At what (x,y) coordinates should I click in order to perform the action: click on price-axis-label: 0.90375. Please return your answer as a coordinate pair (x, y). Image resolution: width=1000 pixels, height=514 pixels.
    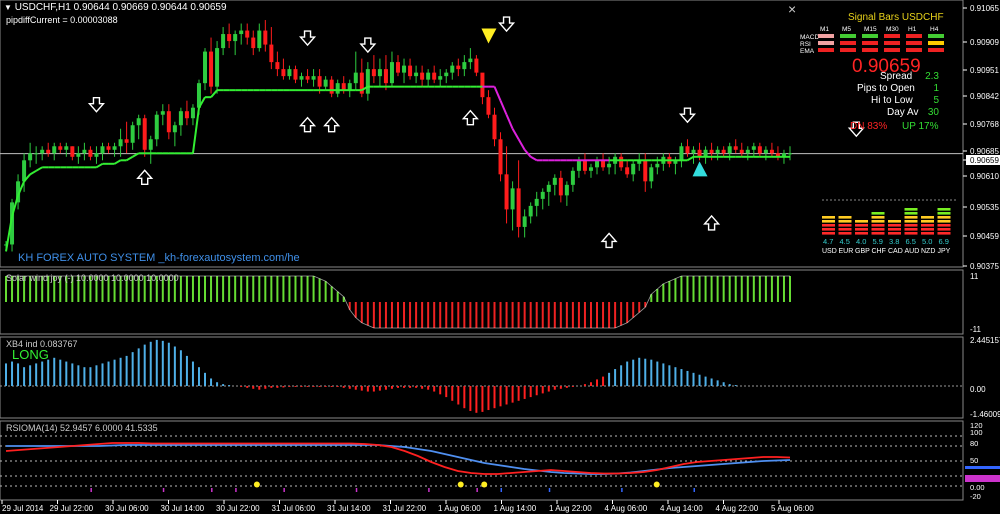
    Looking at the image, I should click on (984, 266).